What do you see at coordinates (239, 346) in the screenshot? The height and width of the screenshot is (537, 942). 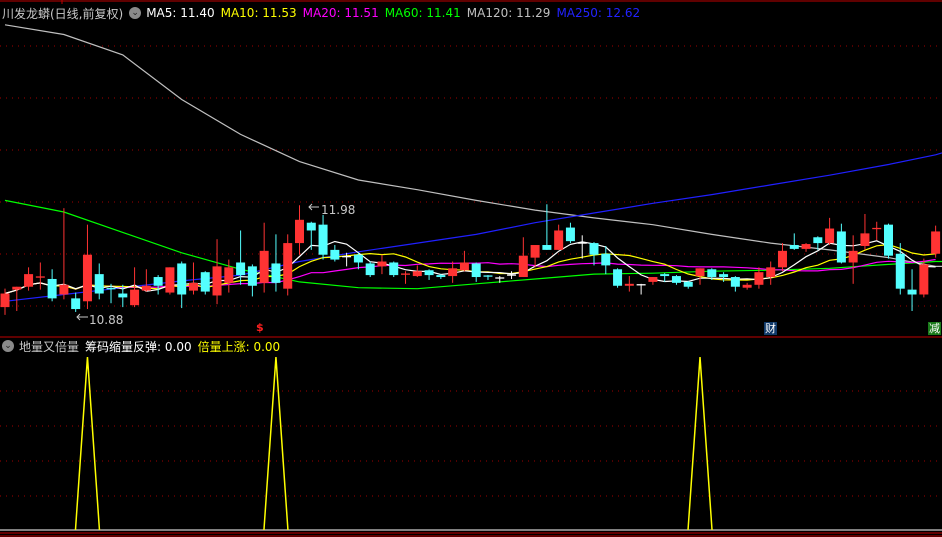 I see `double-volume-rise-legend: 倍量上涨: 0.00` at bounding box center [239, 346].